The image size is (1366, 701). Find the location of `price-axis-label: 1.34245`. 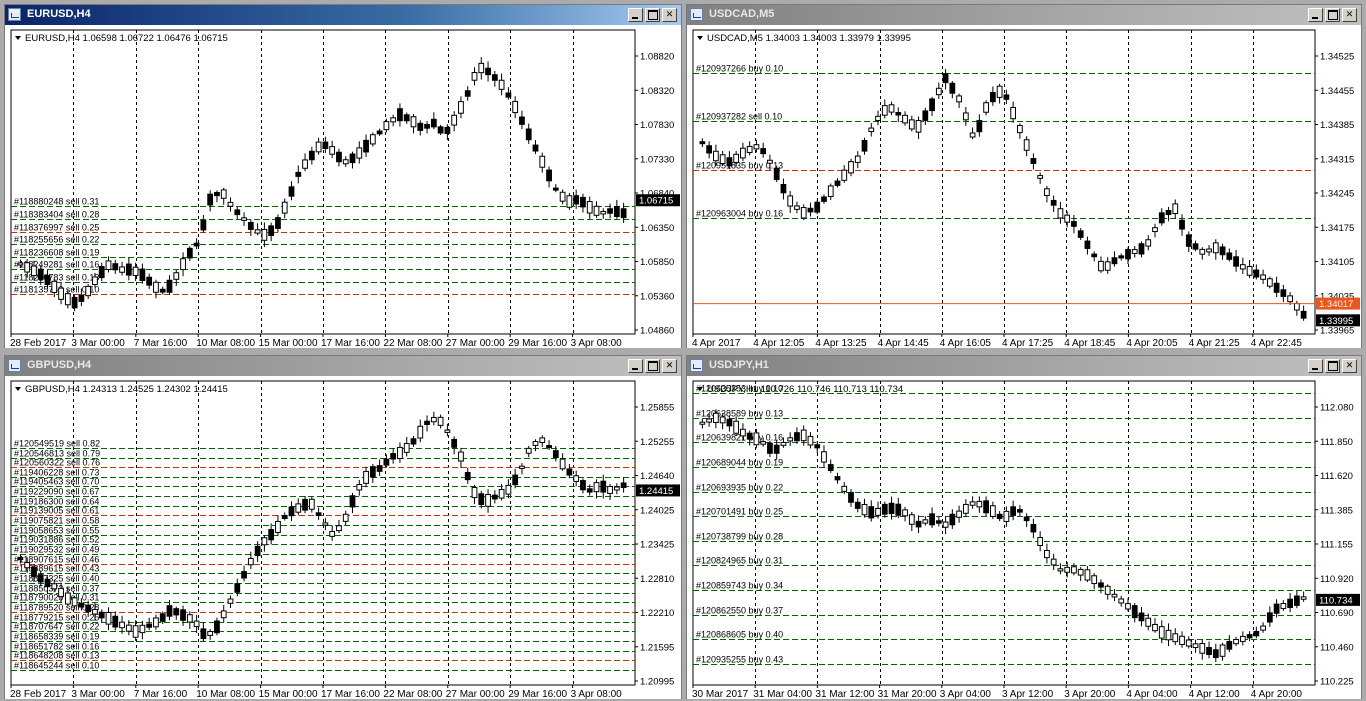

price-axis-label: 1.34245 is located at coordinates (1337, 194).